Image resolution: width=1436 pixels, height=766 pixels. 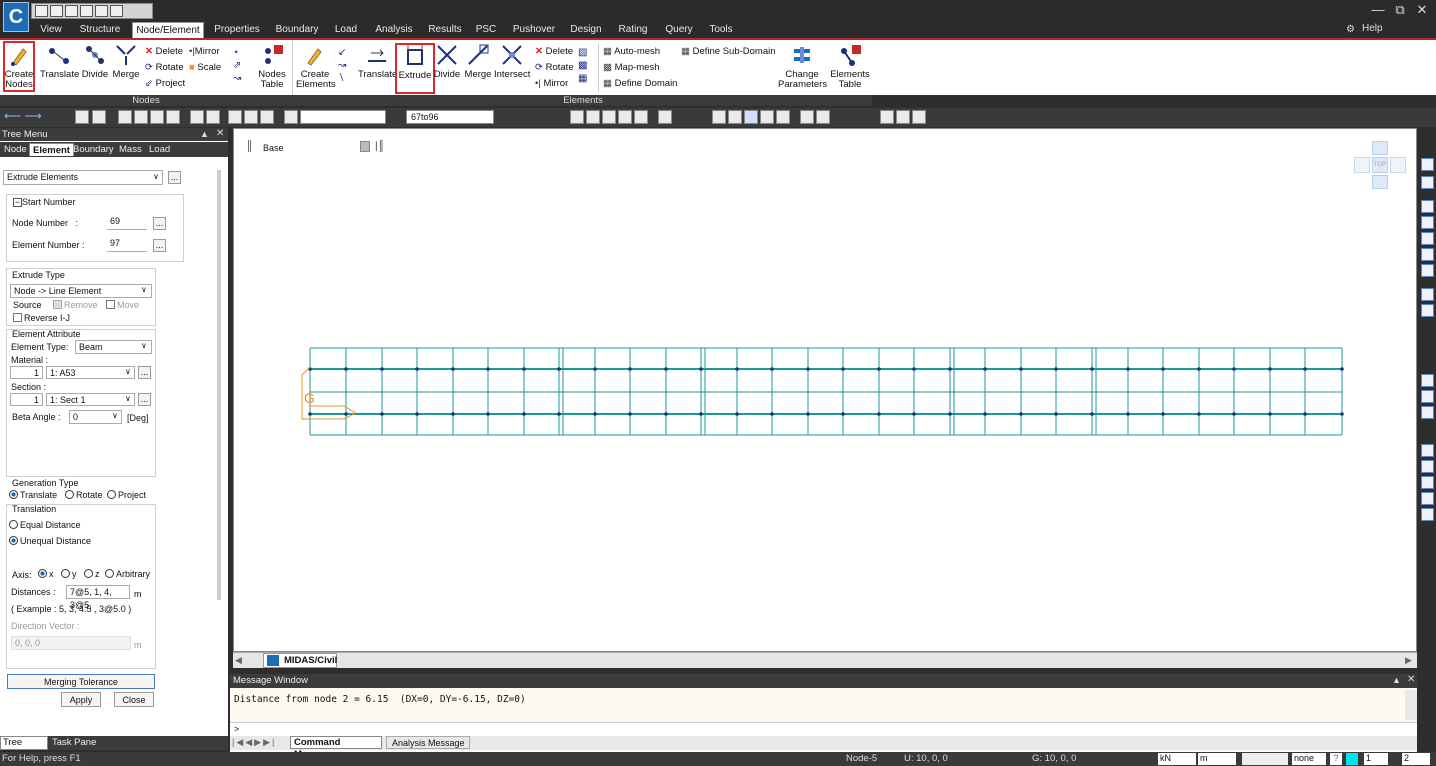 I want to click on intersect-button: Intersect, so click(x=512, y=61).